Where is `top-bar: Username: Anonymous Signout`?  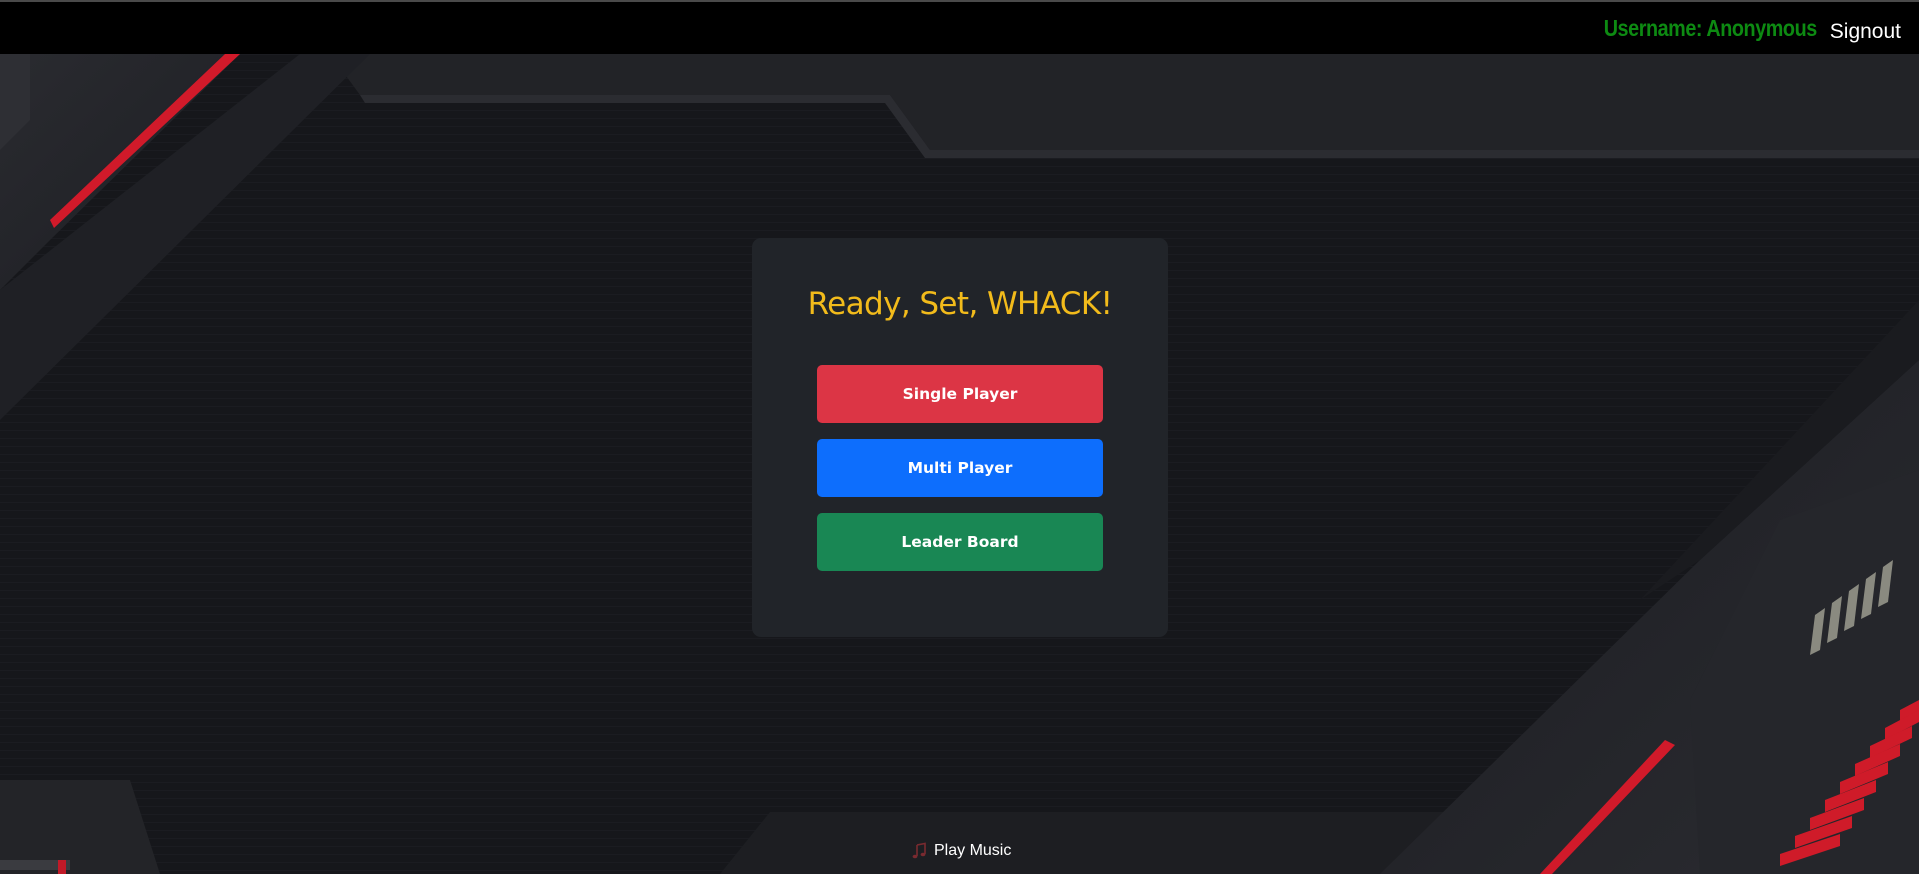 top-bar: Username: Anonymous Signout is located at coordinates (959, 27).